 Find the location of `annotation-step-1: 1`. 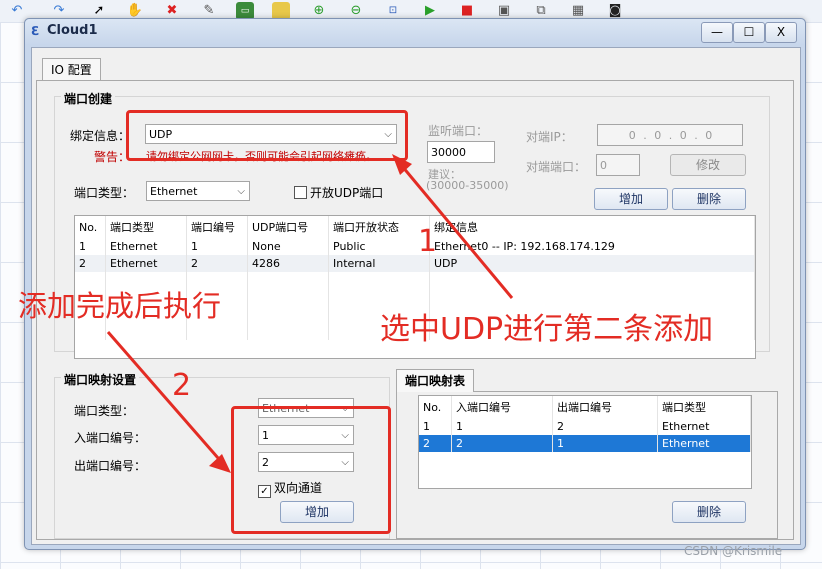

annotation-step-1: 1 is located at coordinates (428, 241).